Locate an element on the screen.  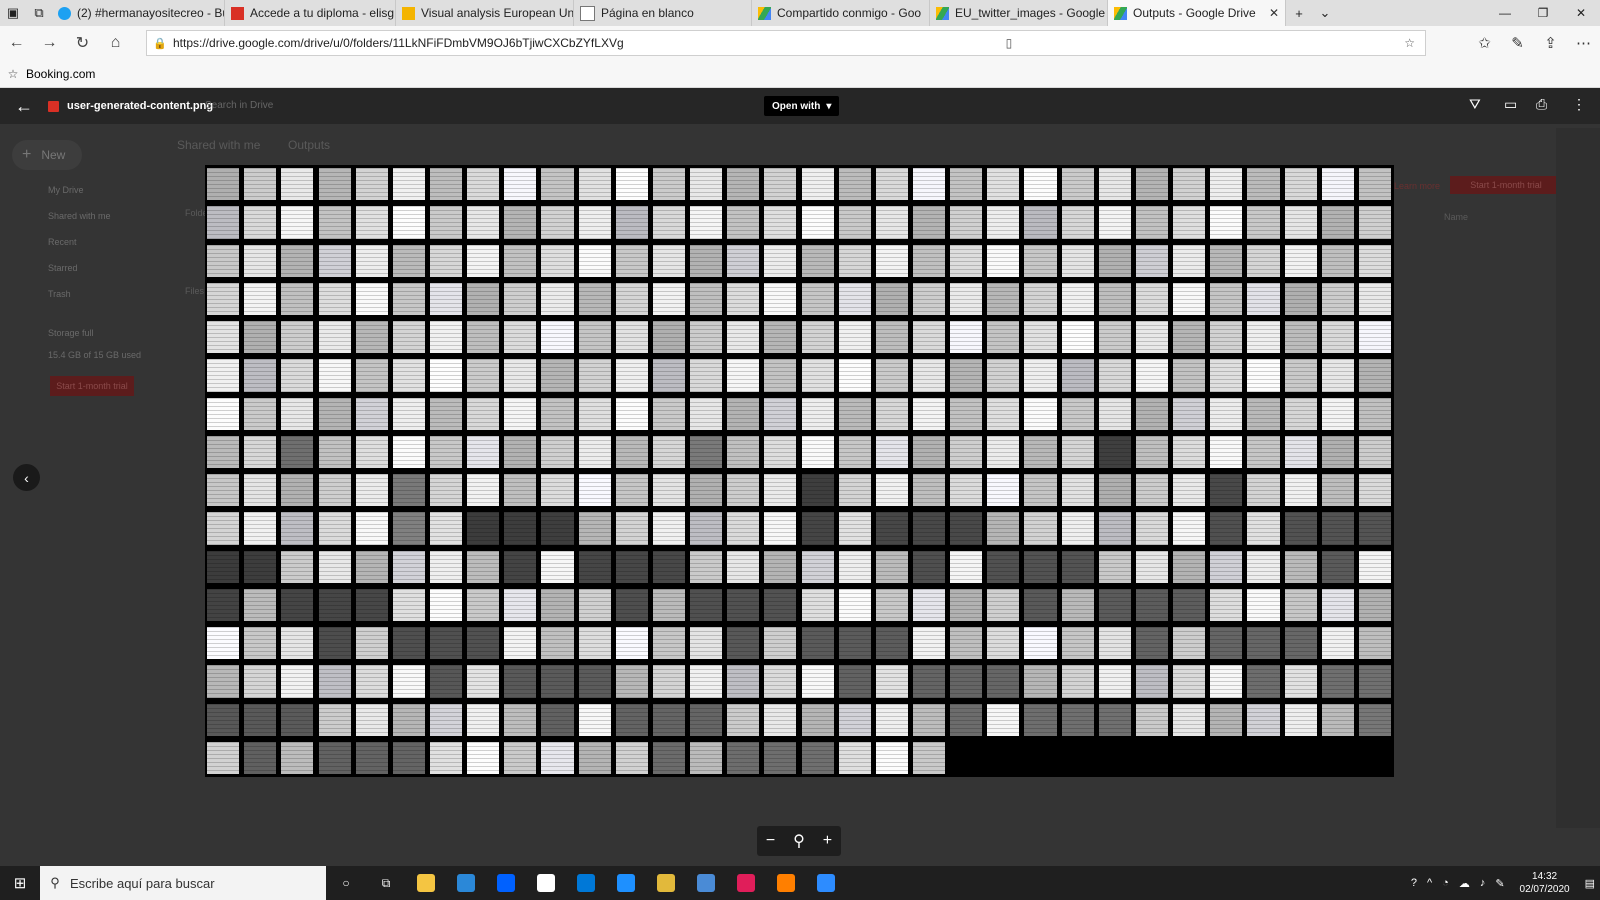
windows-start-icon: ⊞ is located at coordinates (20, 883).